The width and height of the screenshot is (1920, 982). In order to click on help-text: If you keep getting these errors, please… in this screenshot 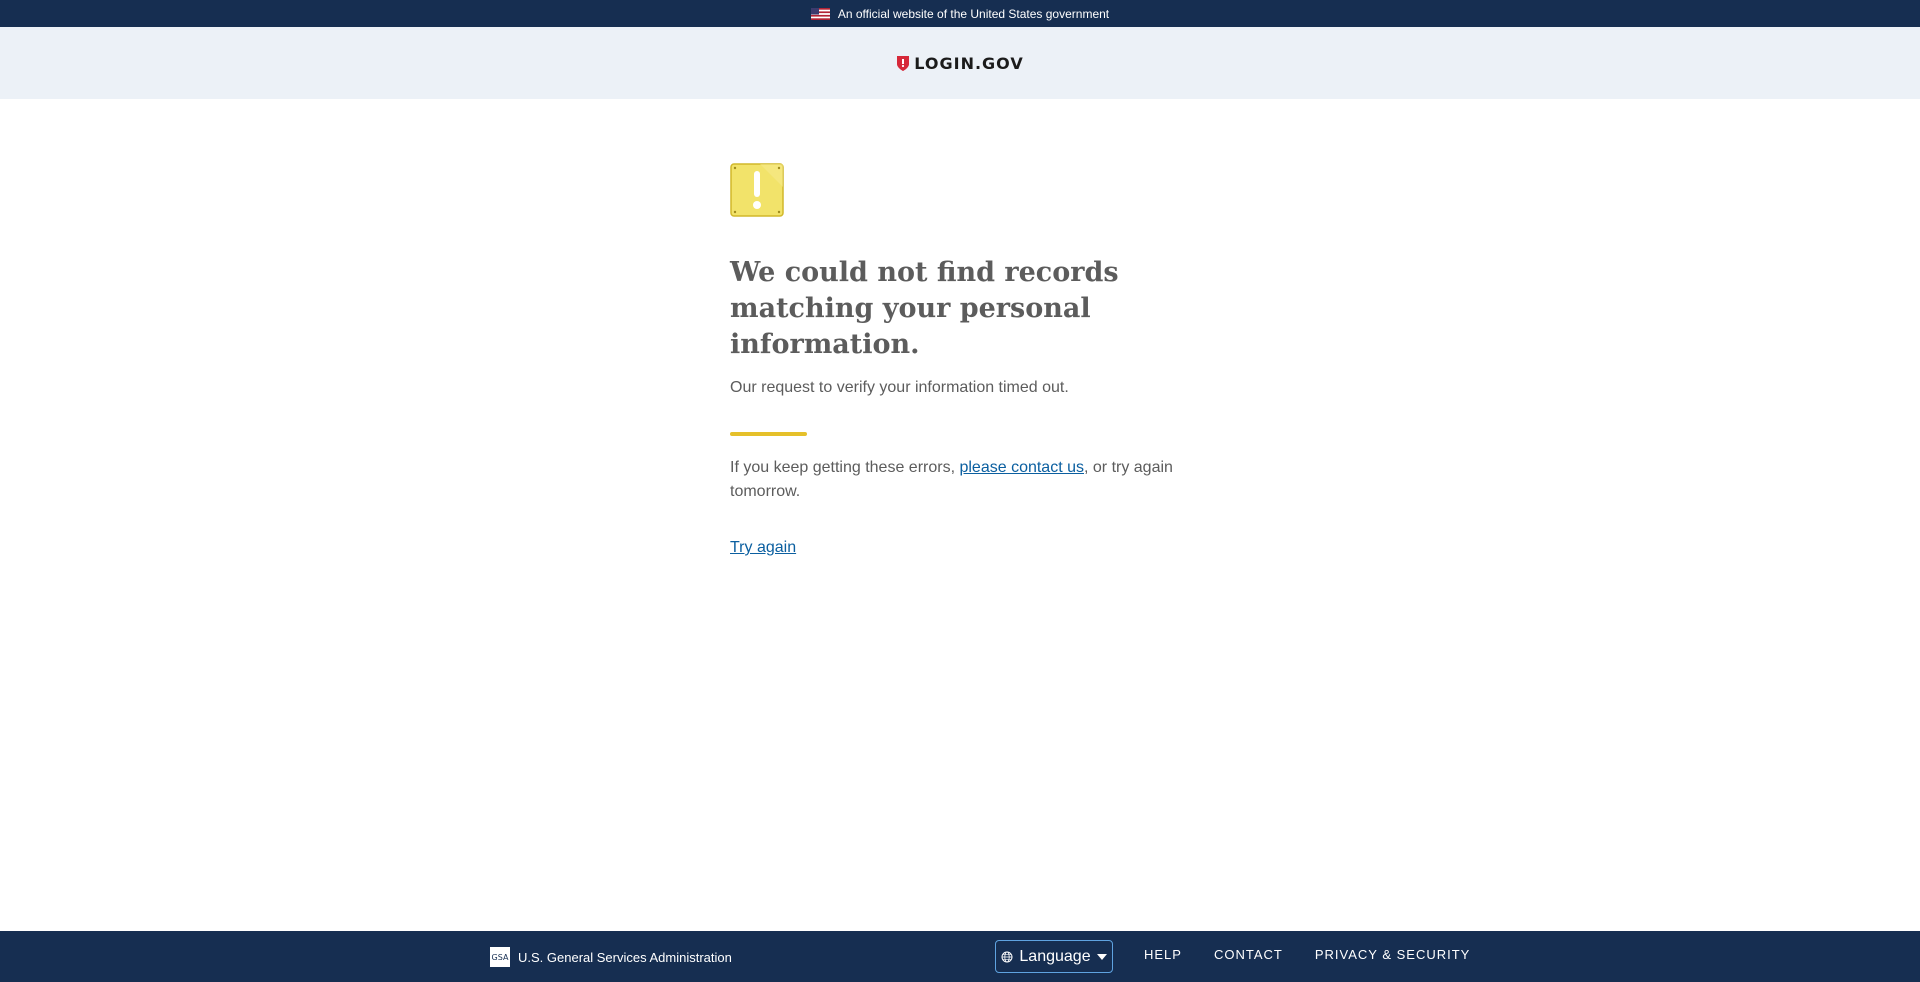, I will do `click(960, 480)`.